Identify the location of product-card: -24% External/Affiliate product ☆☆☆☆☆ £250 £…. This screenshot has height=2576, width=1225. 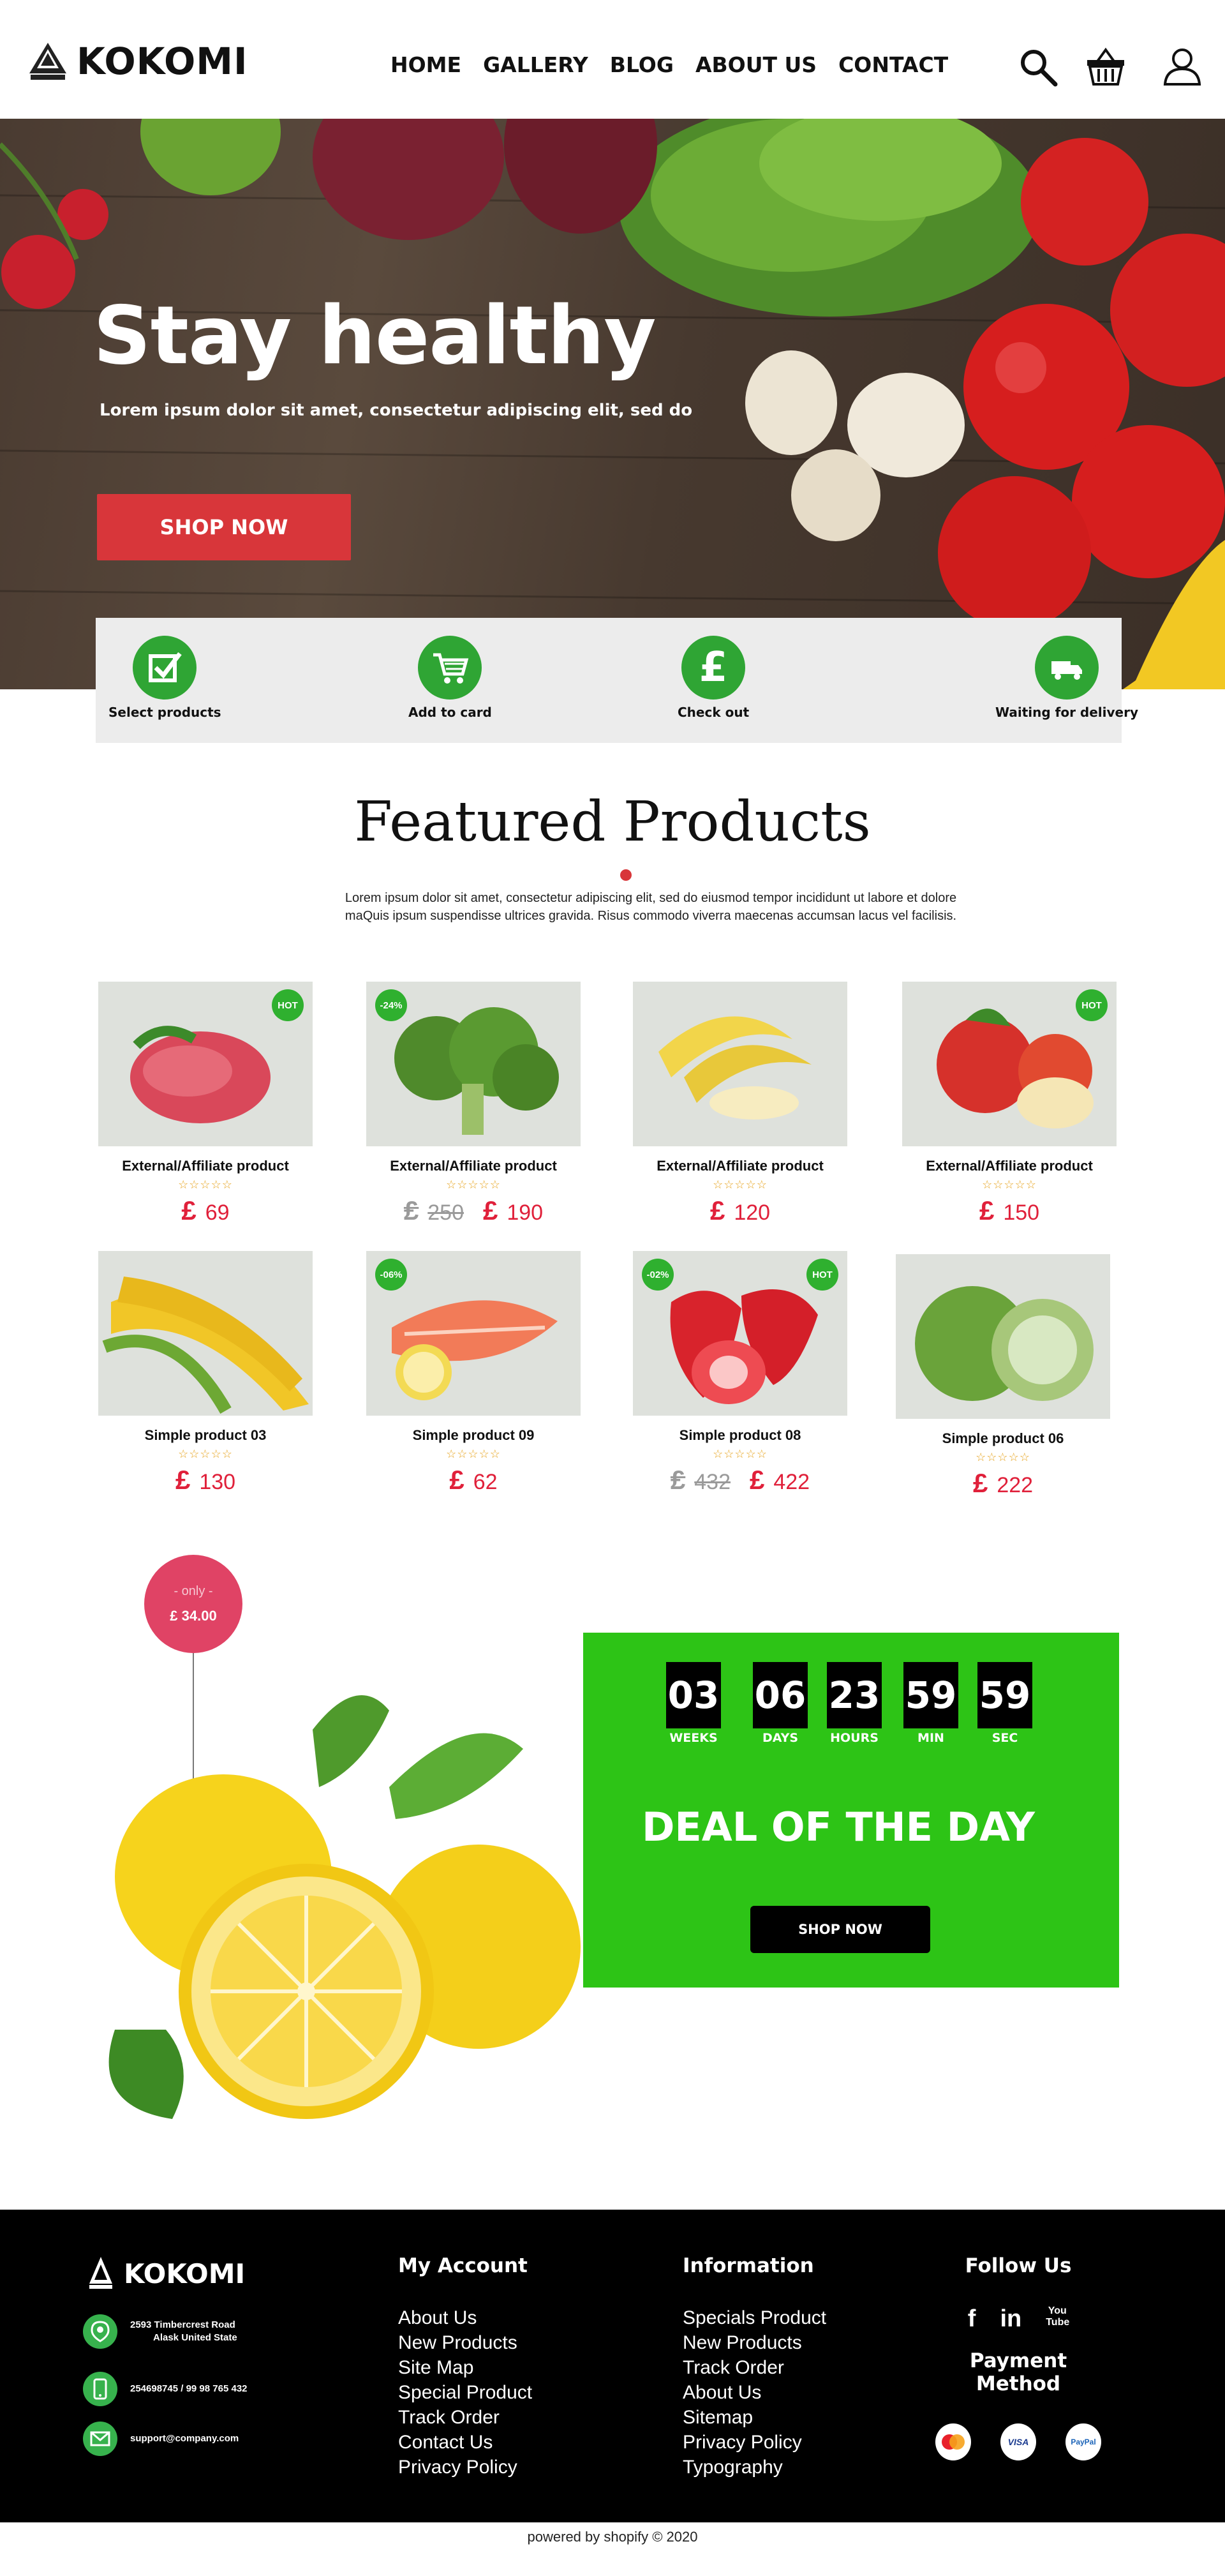
(473, 1104).